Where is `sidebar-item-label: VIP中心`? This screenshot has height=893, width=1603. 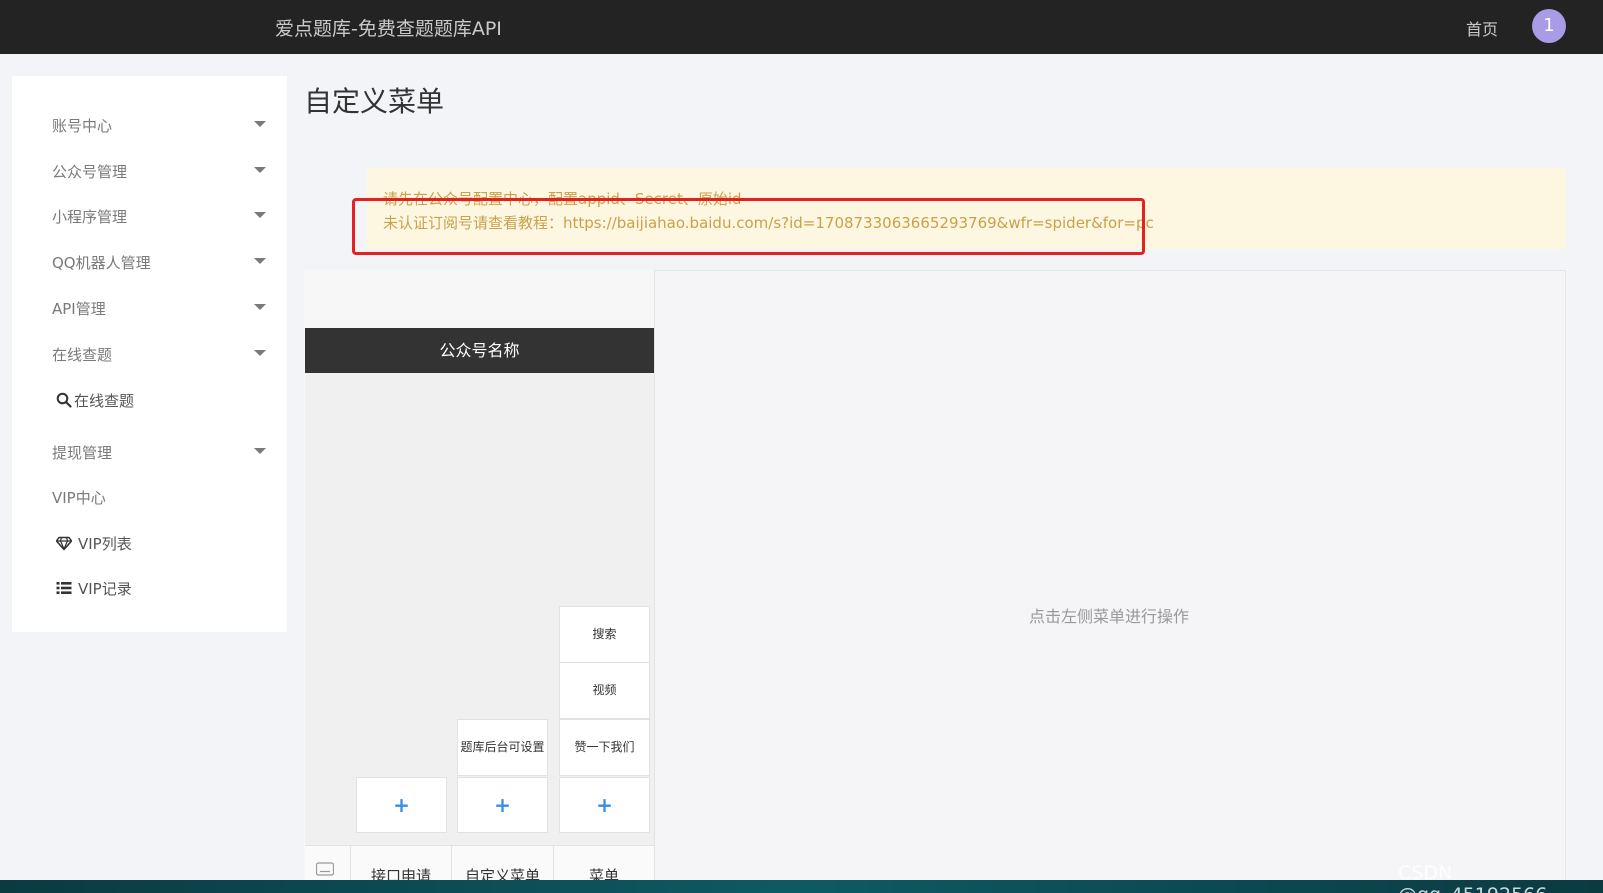 sidebar-item-label: VIP中心 is located at coordinates (79, 498).